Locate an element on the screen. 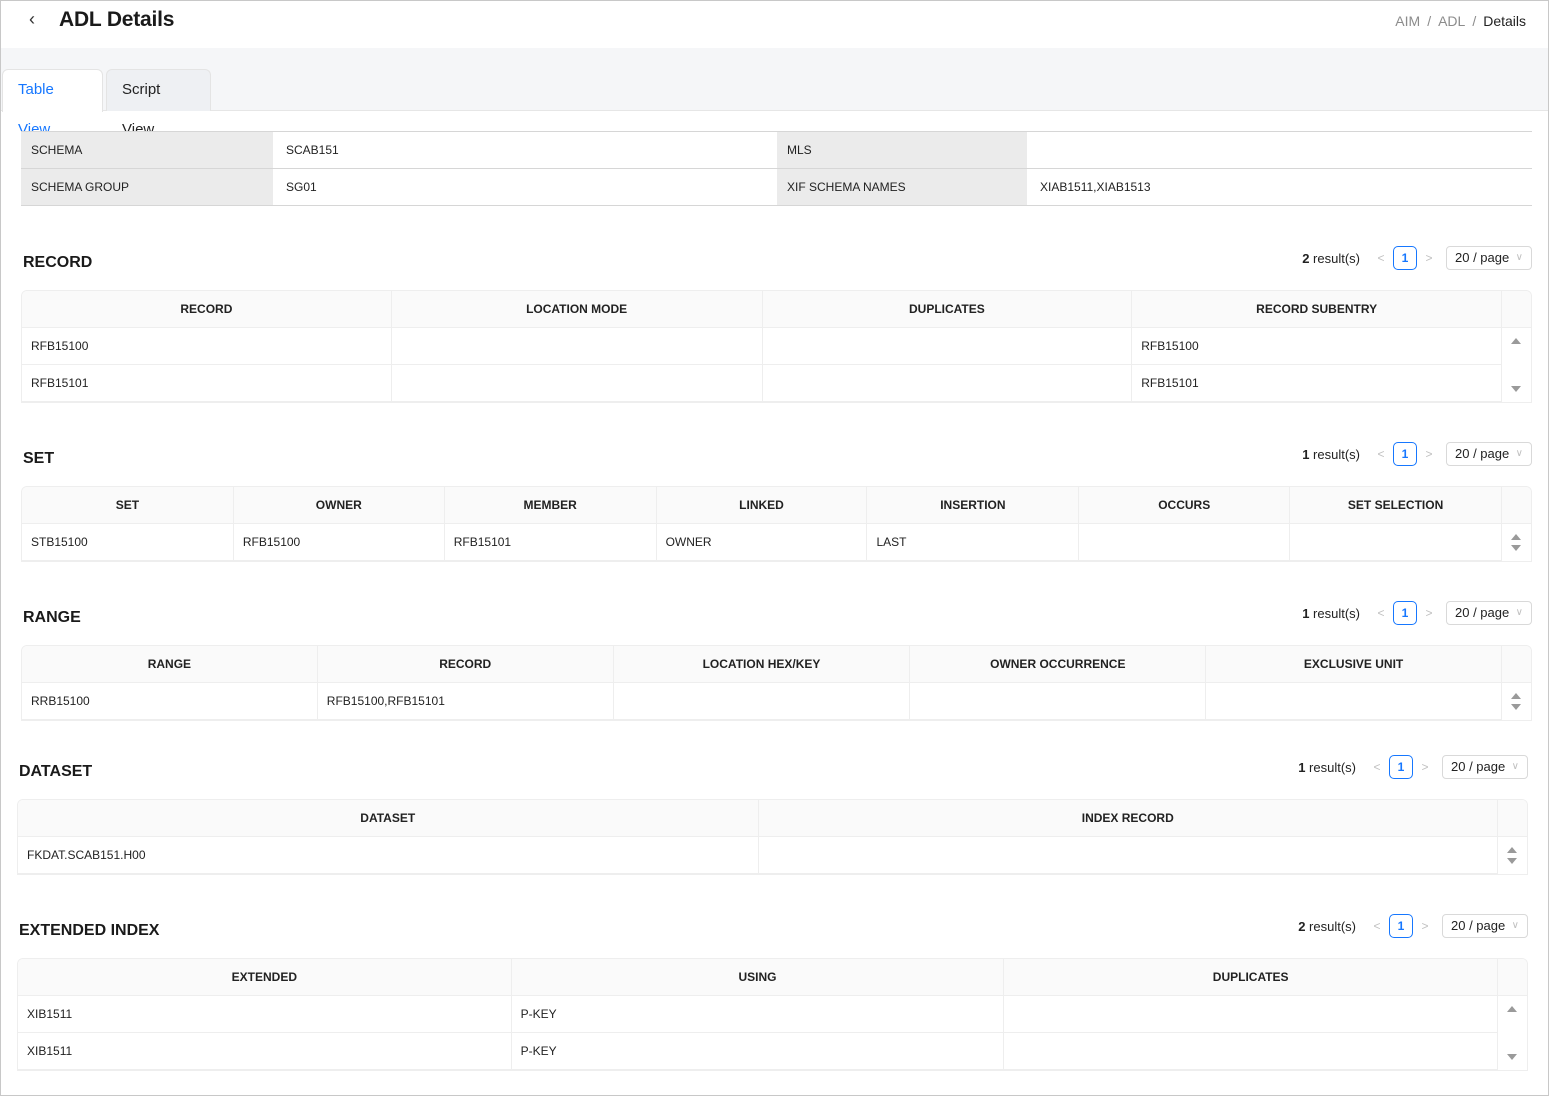  table-body: XIB1511 P-KEY XIB1511 P-KEY is located at coordinates (772, 1033).